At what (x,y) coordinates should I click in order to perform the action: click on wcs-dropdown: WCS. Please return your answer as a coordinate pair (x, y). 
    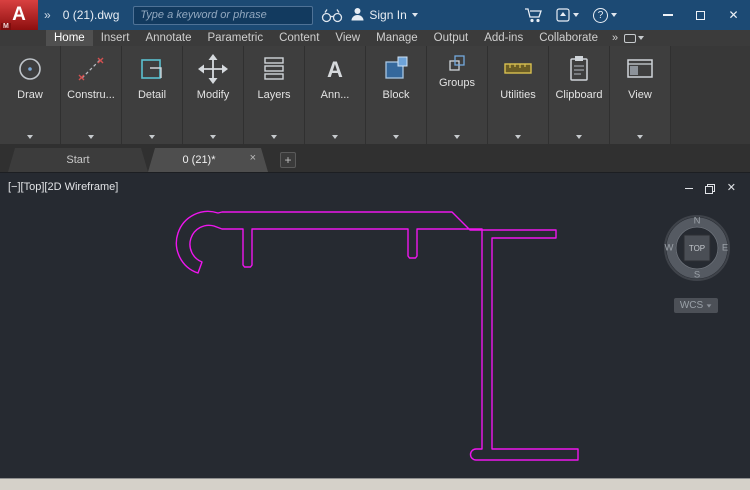
    Looking at the image, I should click on (696, 305).